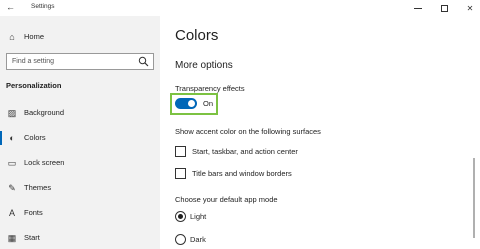  What do you see at coordinates (44, 162) in the screenshot?
I see `sidebar-item-label: Lock screen` at bounding box center [44, 162].